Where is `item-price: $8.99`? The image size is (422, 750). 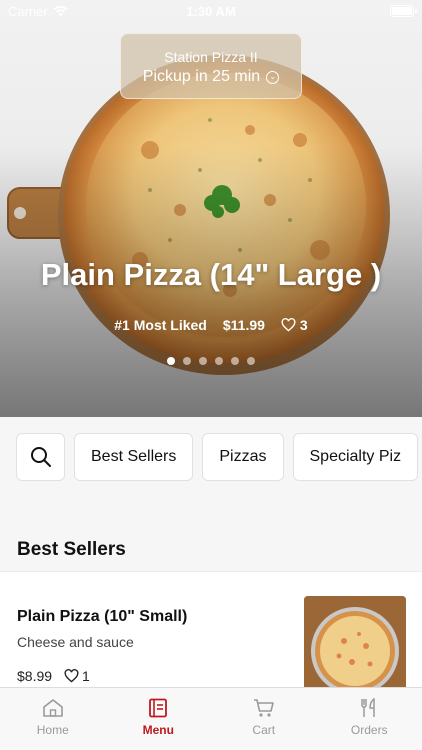
item-price: $8.99 is located at coordinates (35, 676).